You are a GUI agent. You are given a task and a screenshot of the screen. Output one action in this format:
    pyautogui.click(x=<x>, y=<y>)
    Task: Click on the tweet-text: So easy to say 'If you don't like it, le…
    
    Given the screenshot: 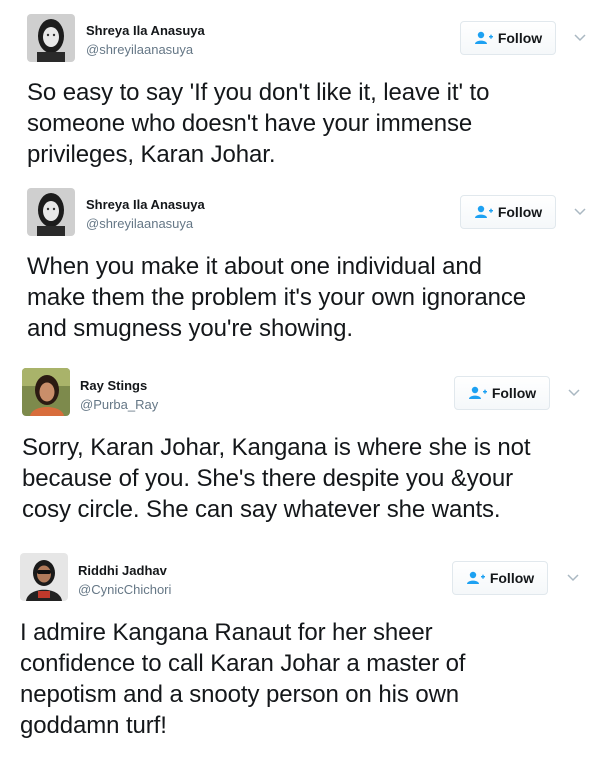 What is the action you would take?
    pyautogui.click(x=258, y=123)
    